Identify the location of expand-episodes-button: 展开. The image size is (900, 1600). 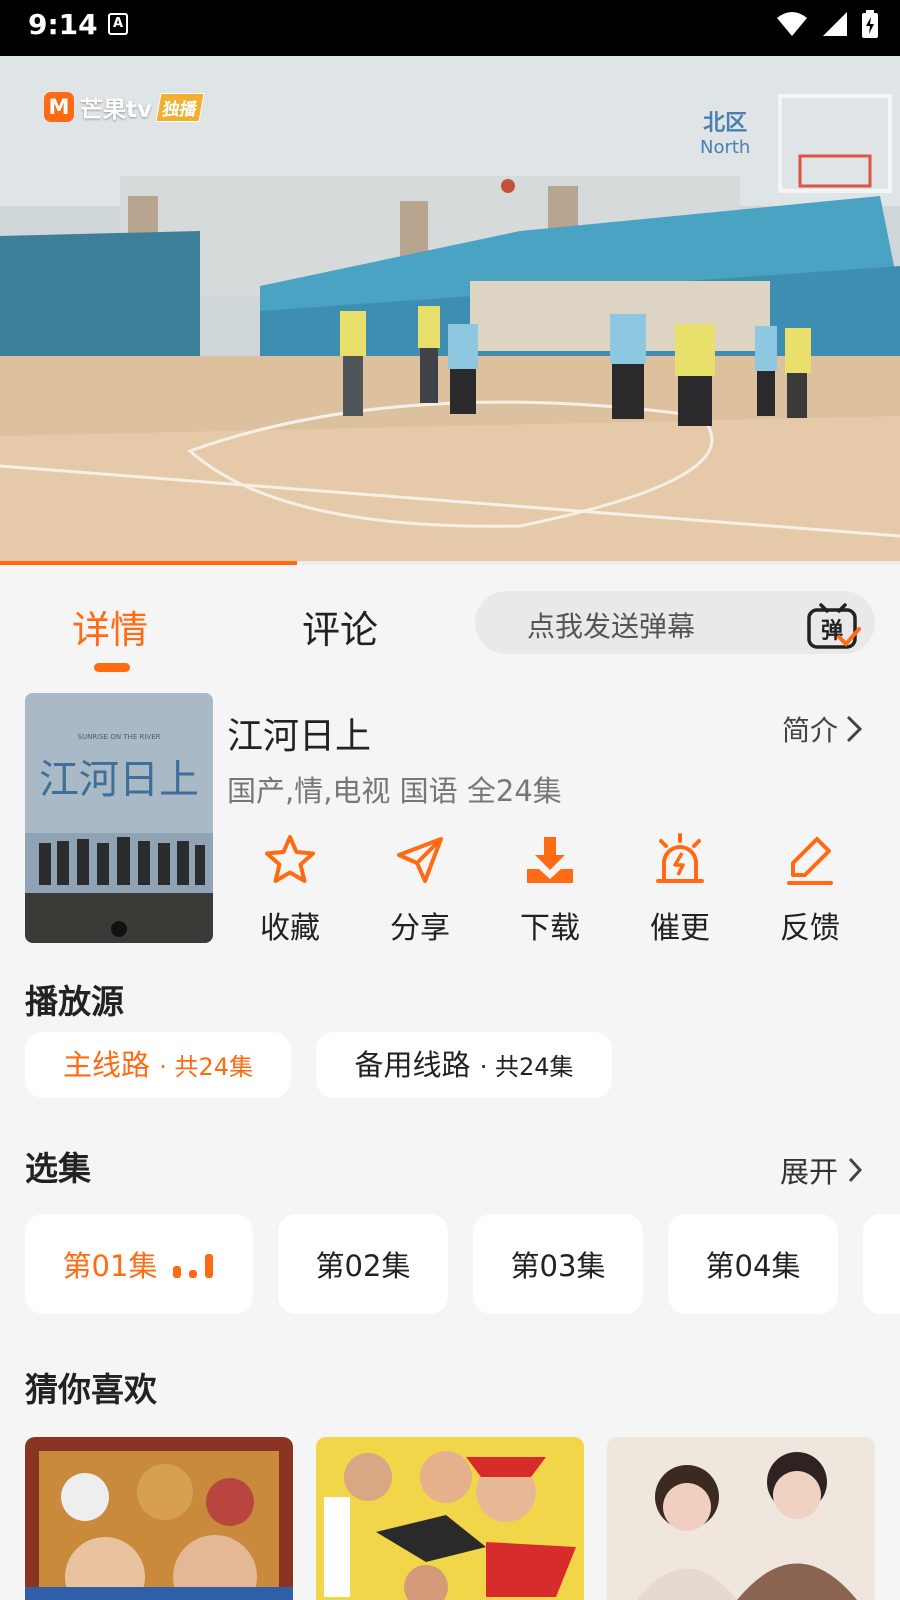
(822, 1170).